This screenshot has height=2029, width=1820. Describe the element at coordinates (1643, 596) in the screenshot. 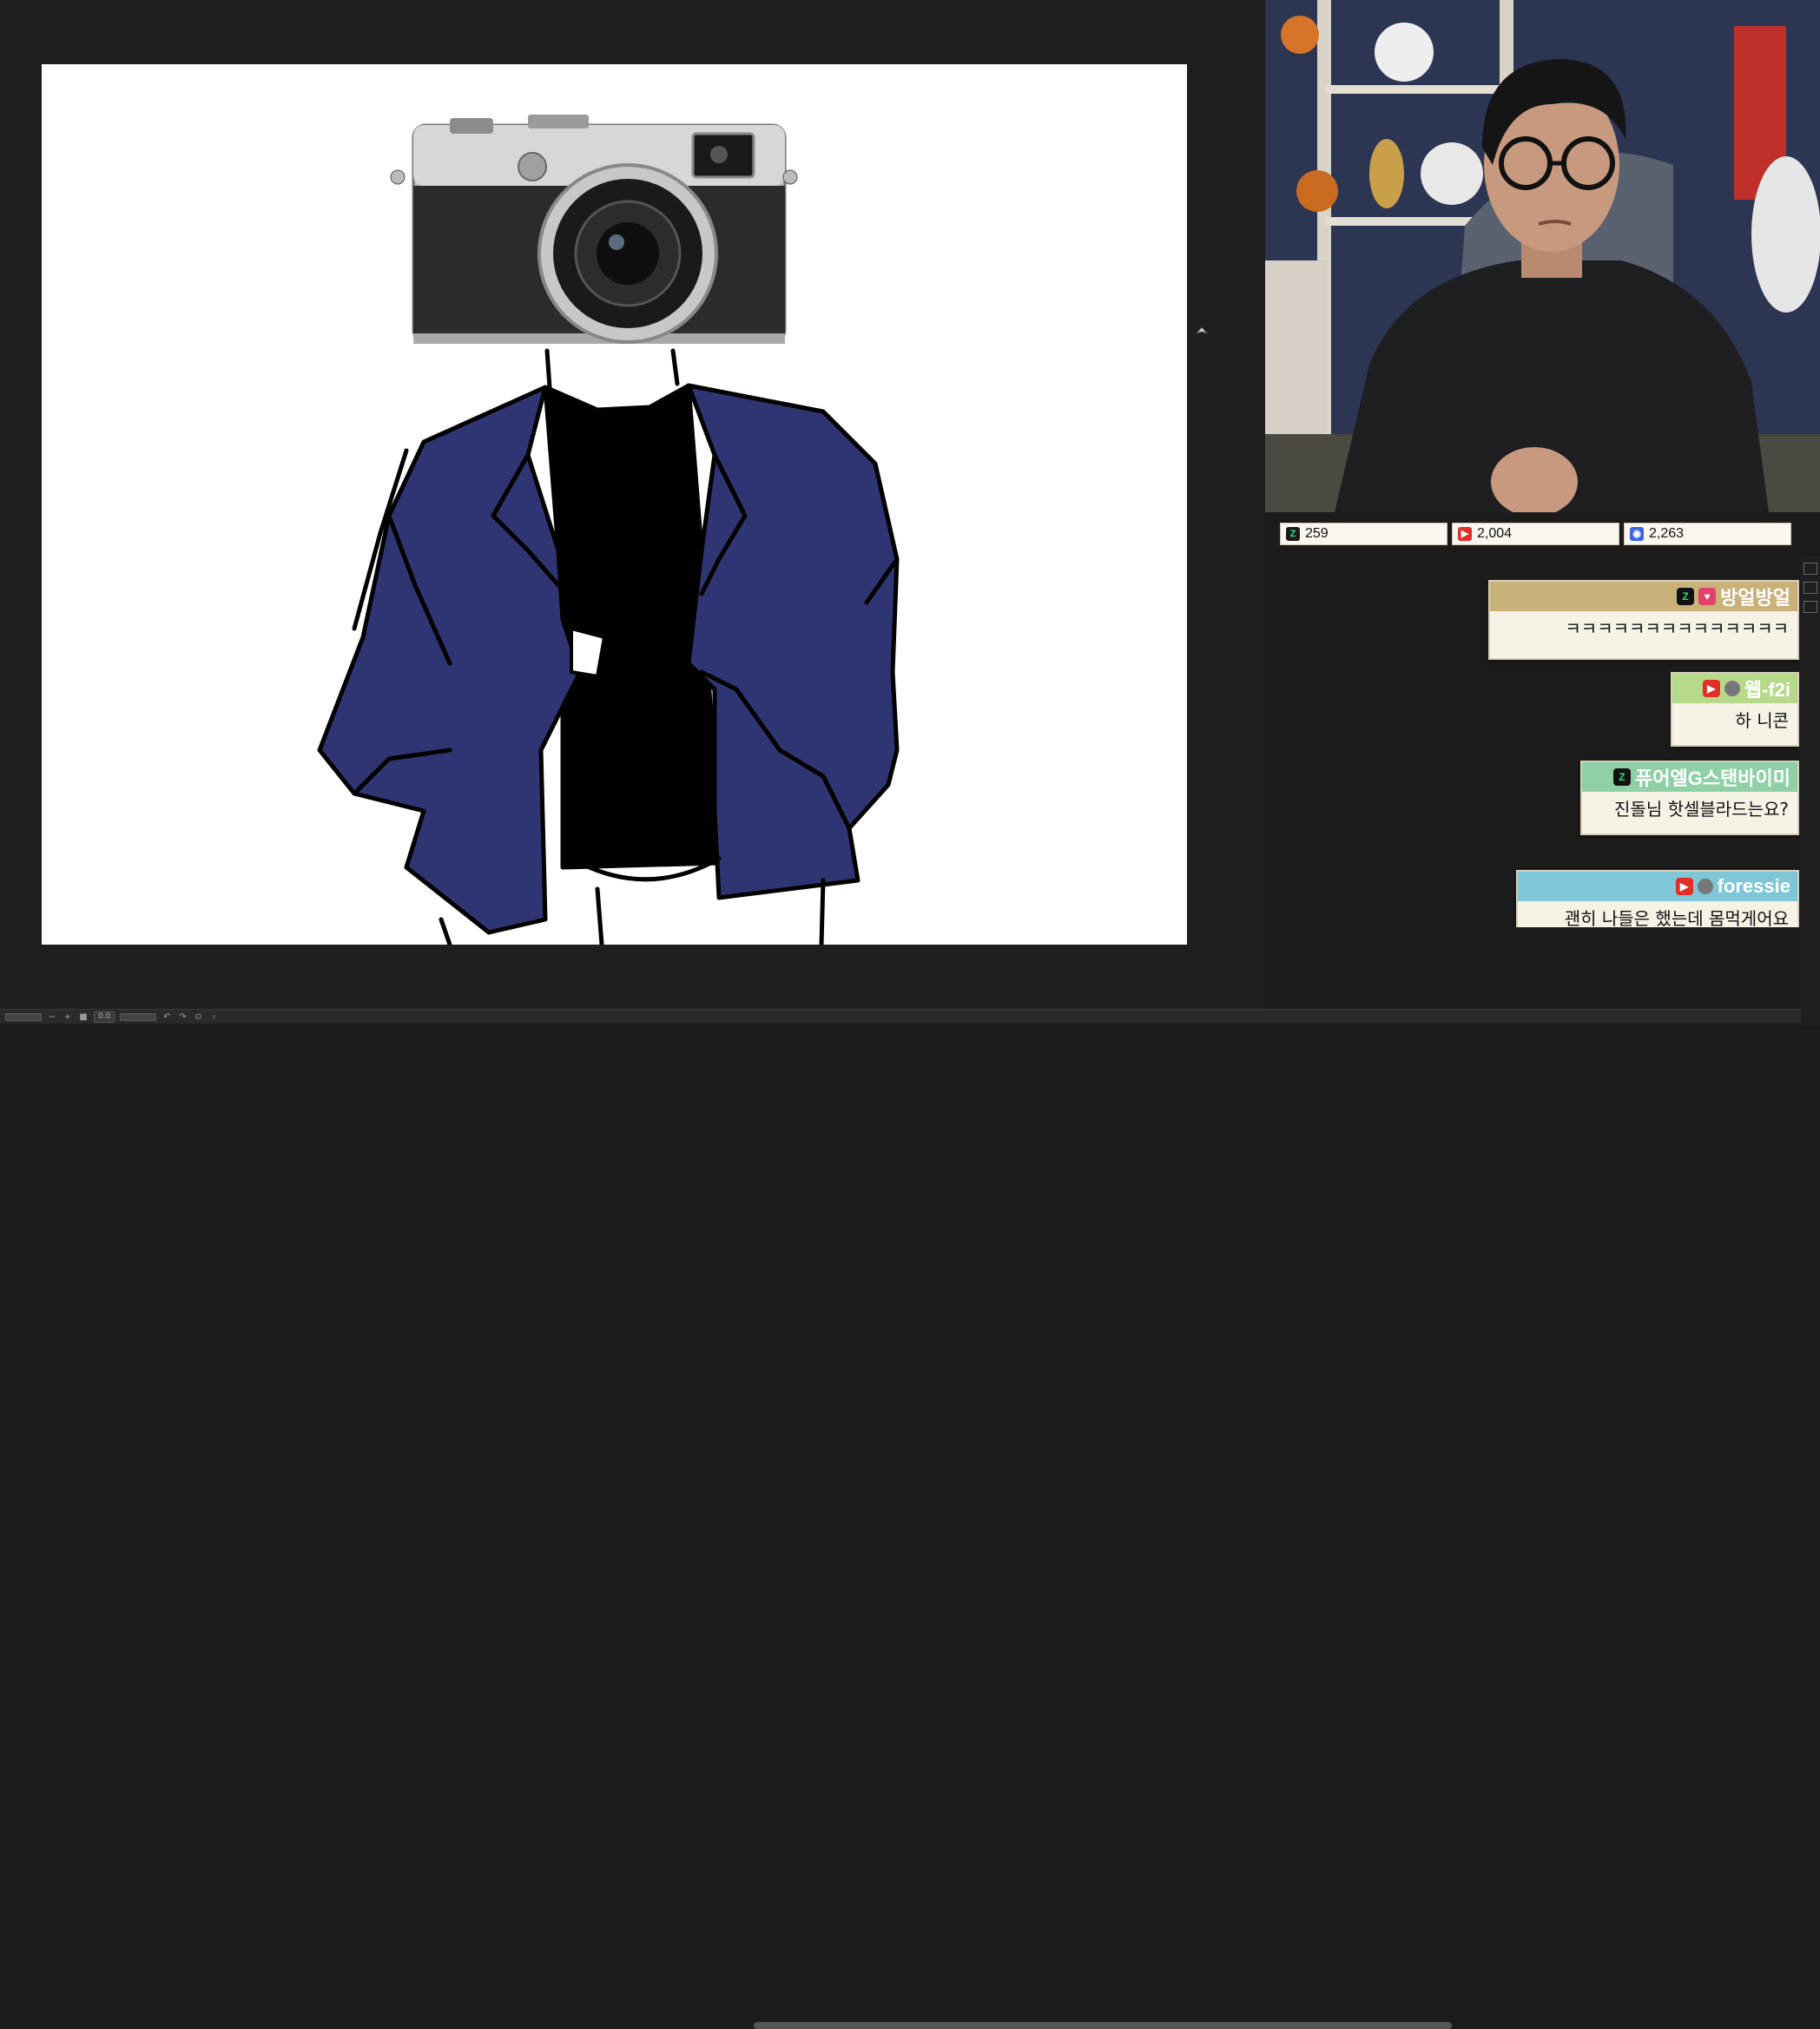

I see `chat-message-header: Z ♥ 방얼방얼` at that location.